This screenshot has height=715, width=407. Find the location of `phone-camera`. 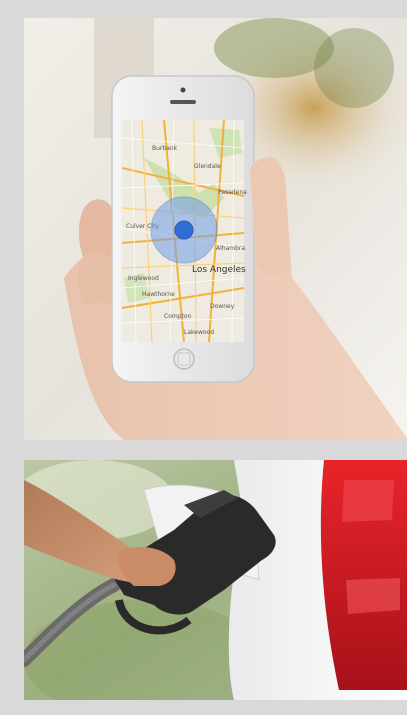

phone-camera is located at coordinates (183, 90).